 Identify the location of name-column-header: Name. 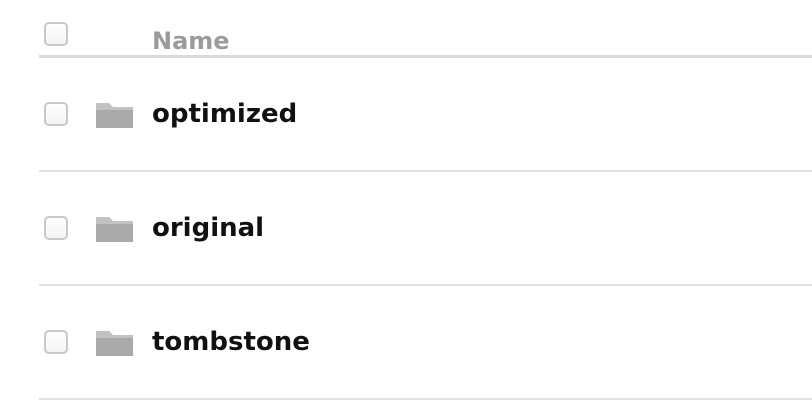
(191, 41).